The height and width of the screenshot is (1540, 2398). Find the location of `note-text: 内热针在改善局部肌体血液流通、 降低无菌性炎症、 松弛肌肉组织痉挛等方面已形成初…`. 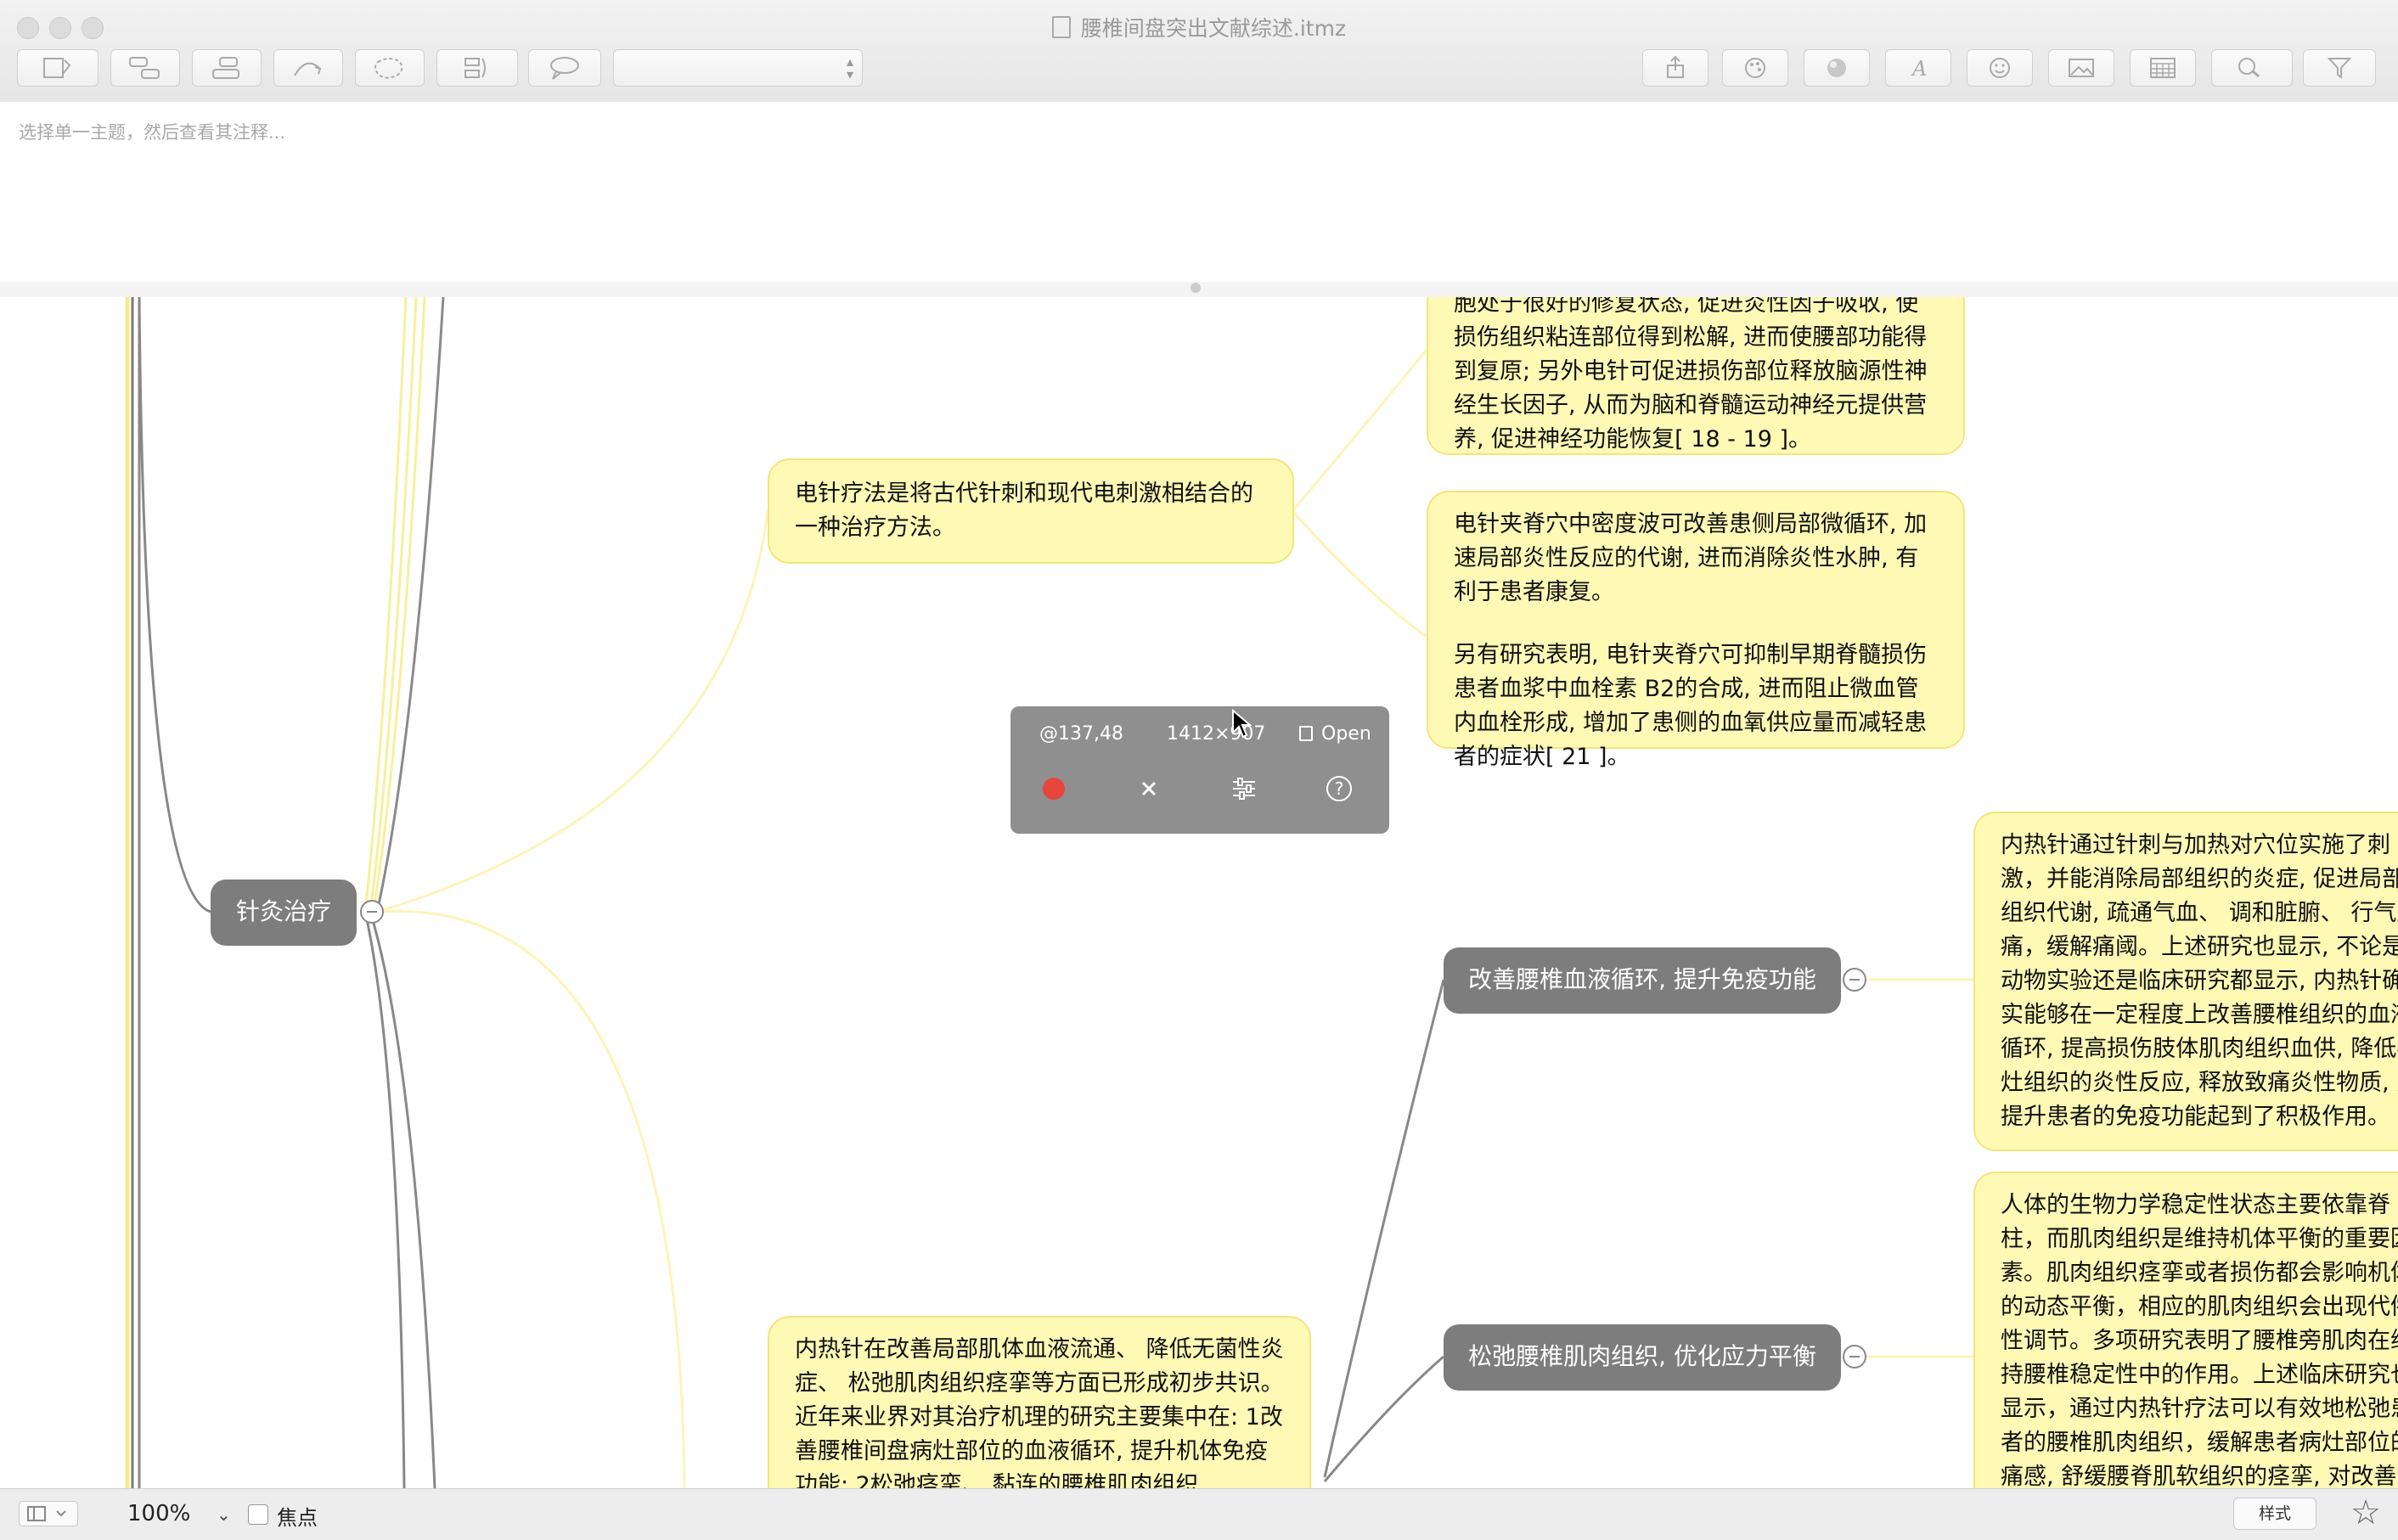

note-text: 内热针在改善局部肌体血液流通、 降低无菌性炎症、 松弛肌肉组织痉挛等方面已形成初… is located at coordinates (1039, 1412).